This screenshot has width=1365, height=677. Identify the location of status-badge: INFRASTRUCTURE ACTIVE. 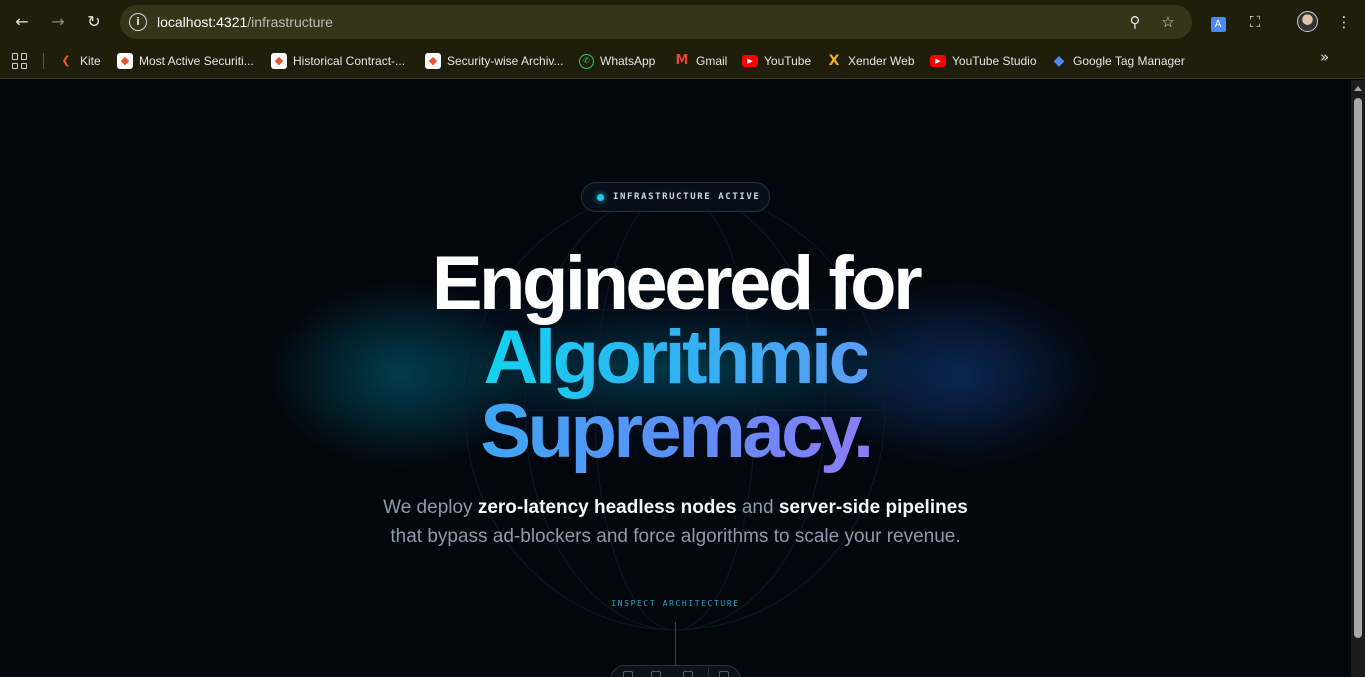
(675, 197).